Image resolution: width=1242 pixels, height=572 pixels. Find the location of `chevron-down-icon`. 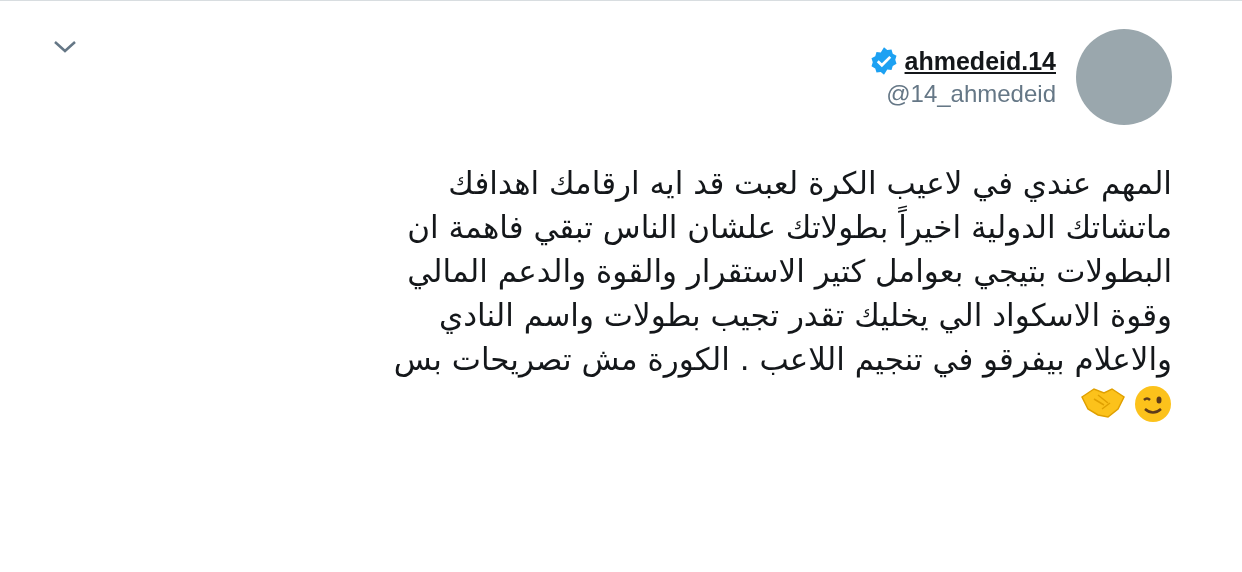

chevron-down-icon is located at coordinates (65, 47).